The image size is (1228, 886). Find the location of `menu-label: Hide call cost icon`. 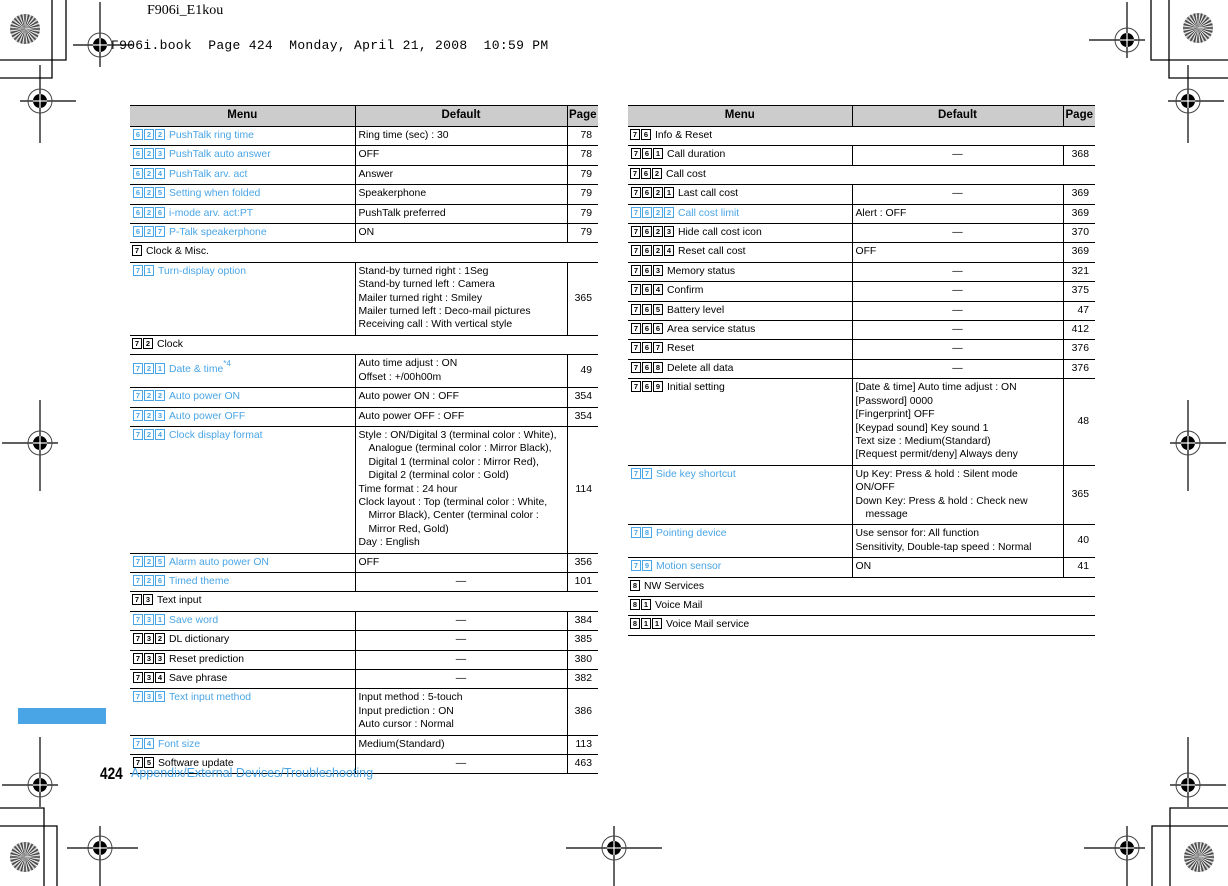

menu-label: Hide call cost icon is located at coordinates (720, 233).